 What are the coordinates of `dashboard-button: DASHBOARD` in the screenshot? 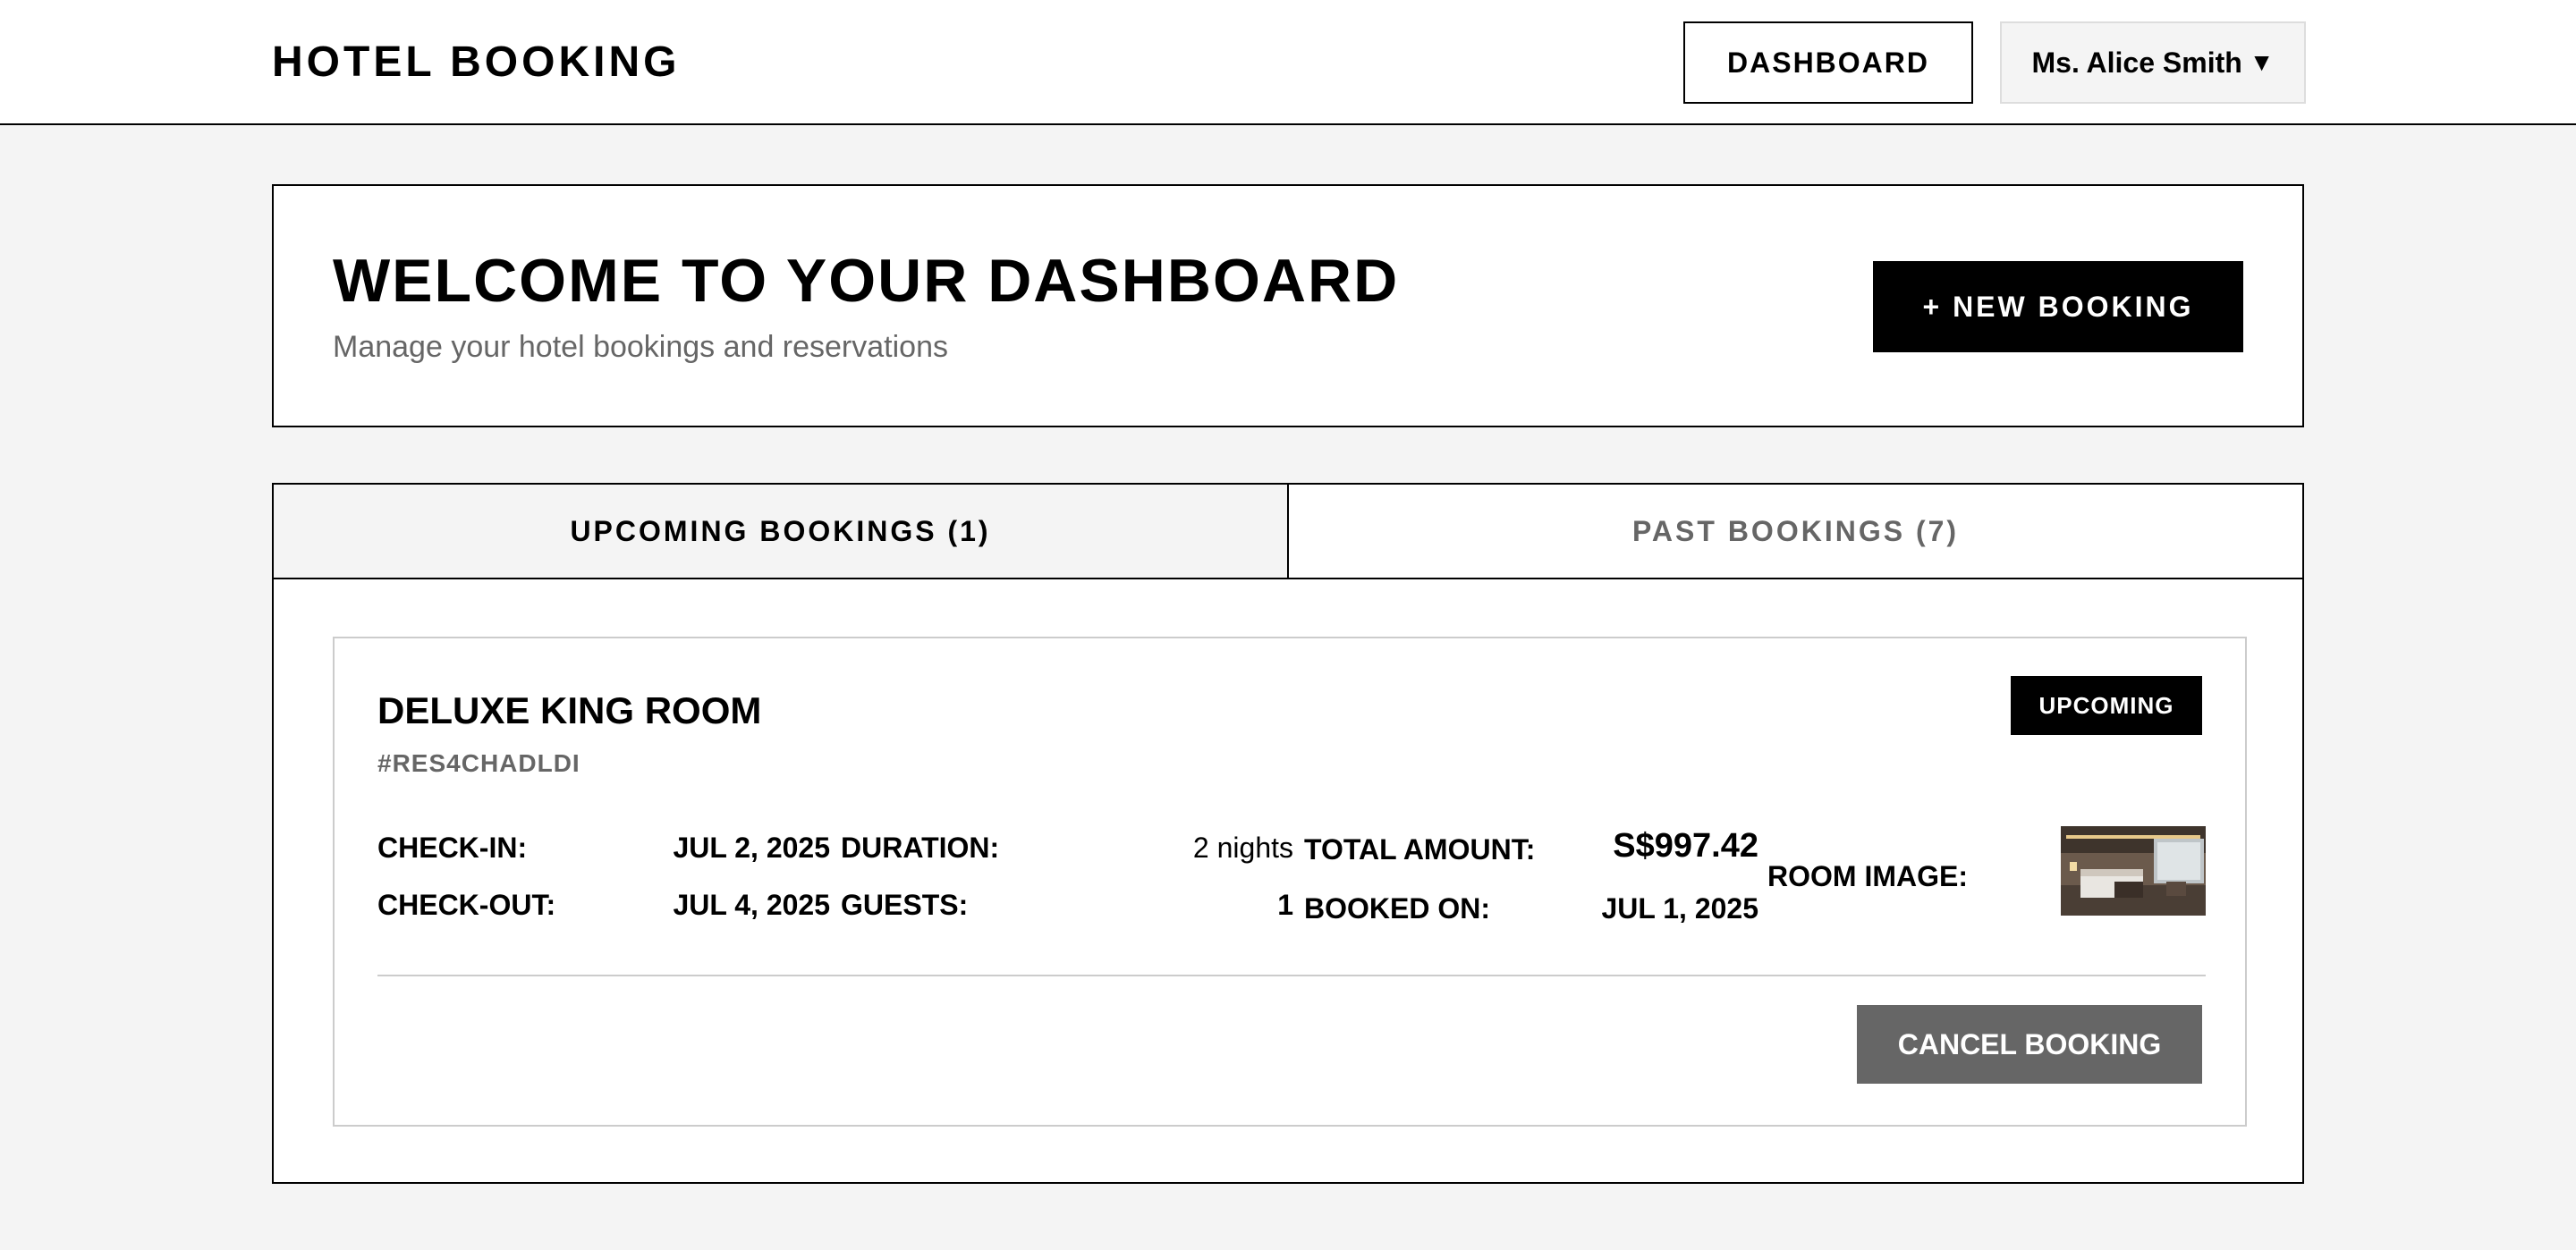 It's located at (1828, 63).